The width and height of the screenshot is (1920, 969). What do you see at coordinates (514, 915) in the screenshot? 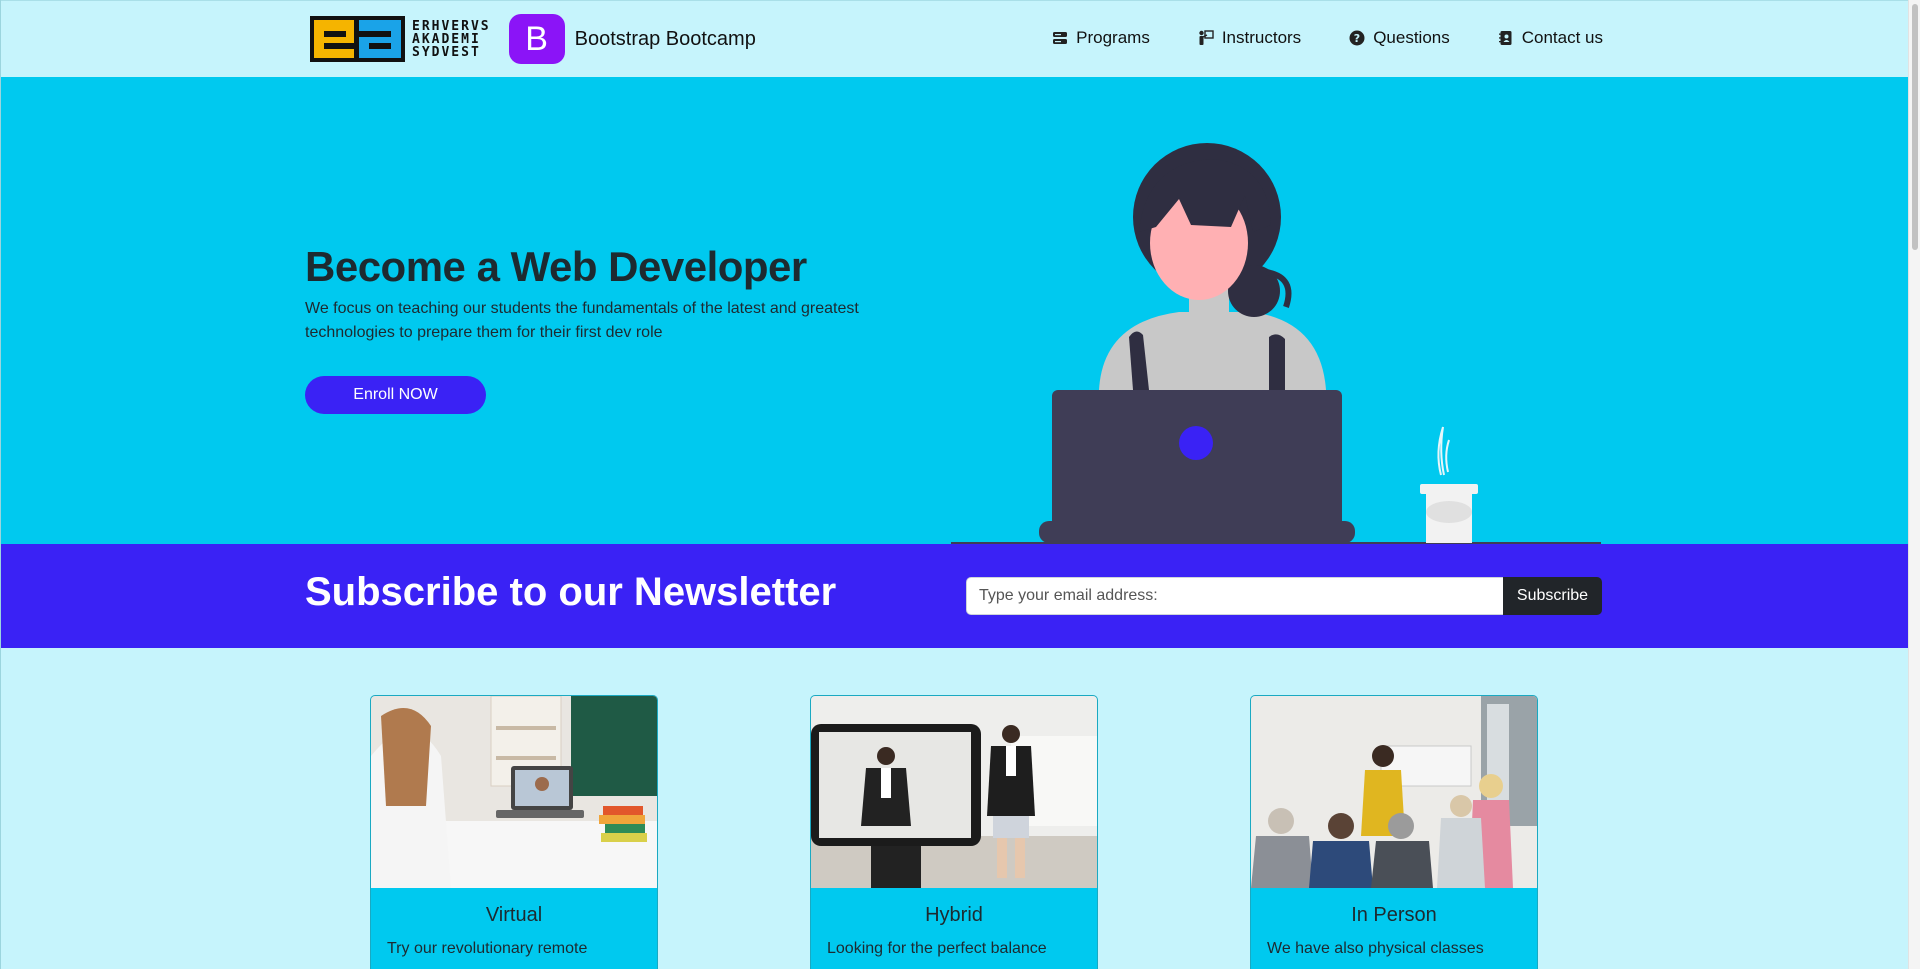
I see `card-title: Virtual` at bounding box center [514, 915].